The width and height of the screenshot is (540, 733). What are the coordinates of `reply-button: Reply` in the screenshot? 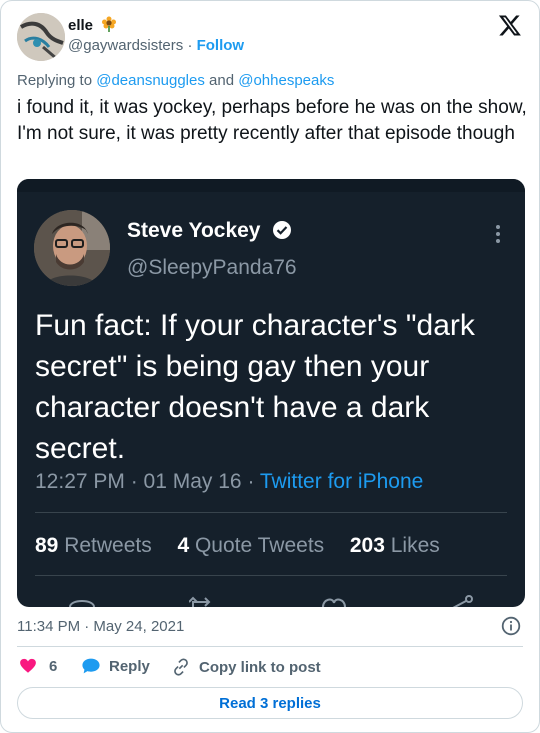 It's located at (115, 666).